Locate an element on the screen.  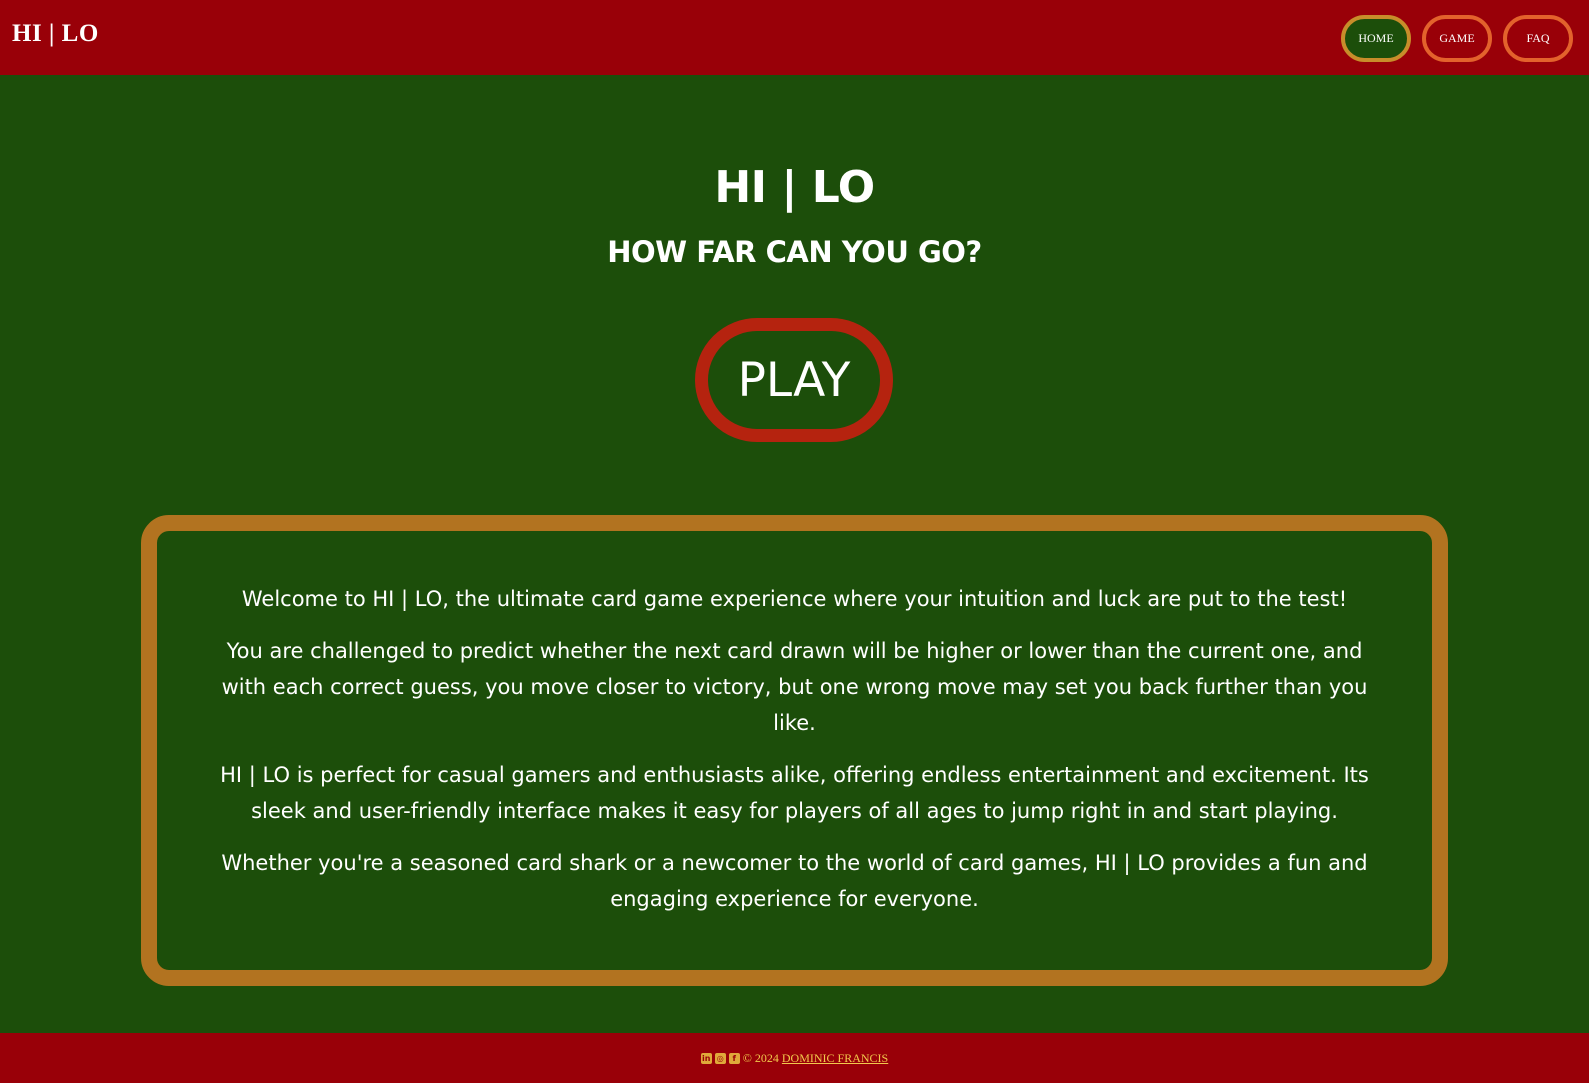
author-link: DOMINIC FRANCIS is located at coordinates (835, 1058).